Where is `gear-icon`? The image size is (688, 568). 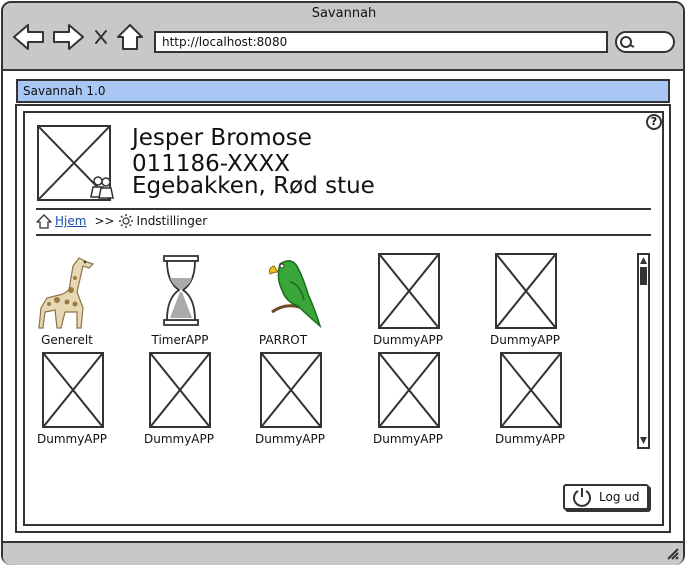
gear-icon is located at coordinates (125, 221).